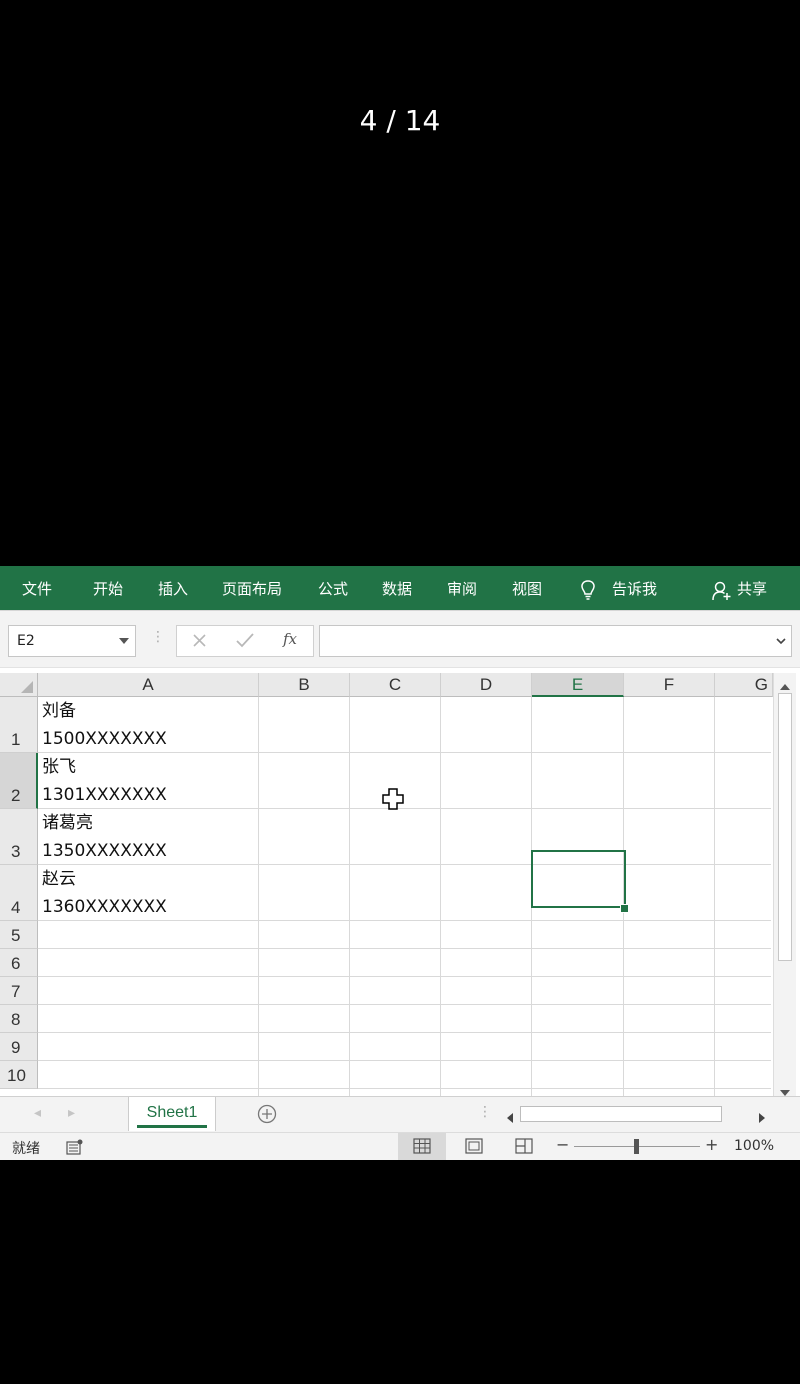 The image size is (800, 1384). I want to click on row-header-3: 3, so click(19, 837).